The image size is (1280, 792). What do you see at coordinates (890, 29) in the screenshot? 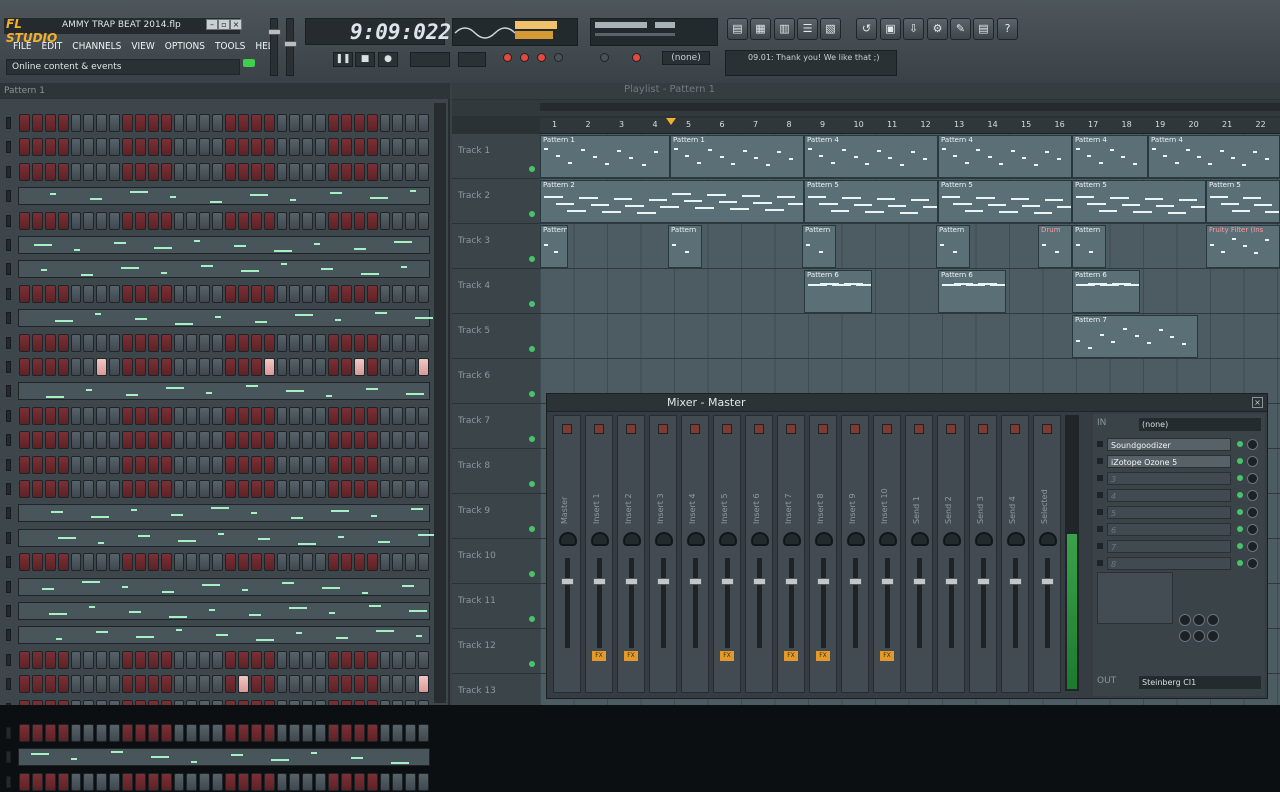
I see `save-icon: ▣` at bounding box center [890, 29].